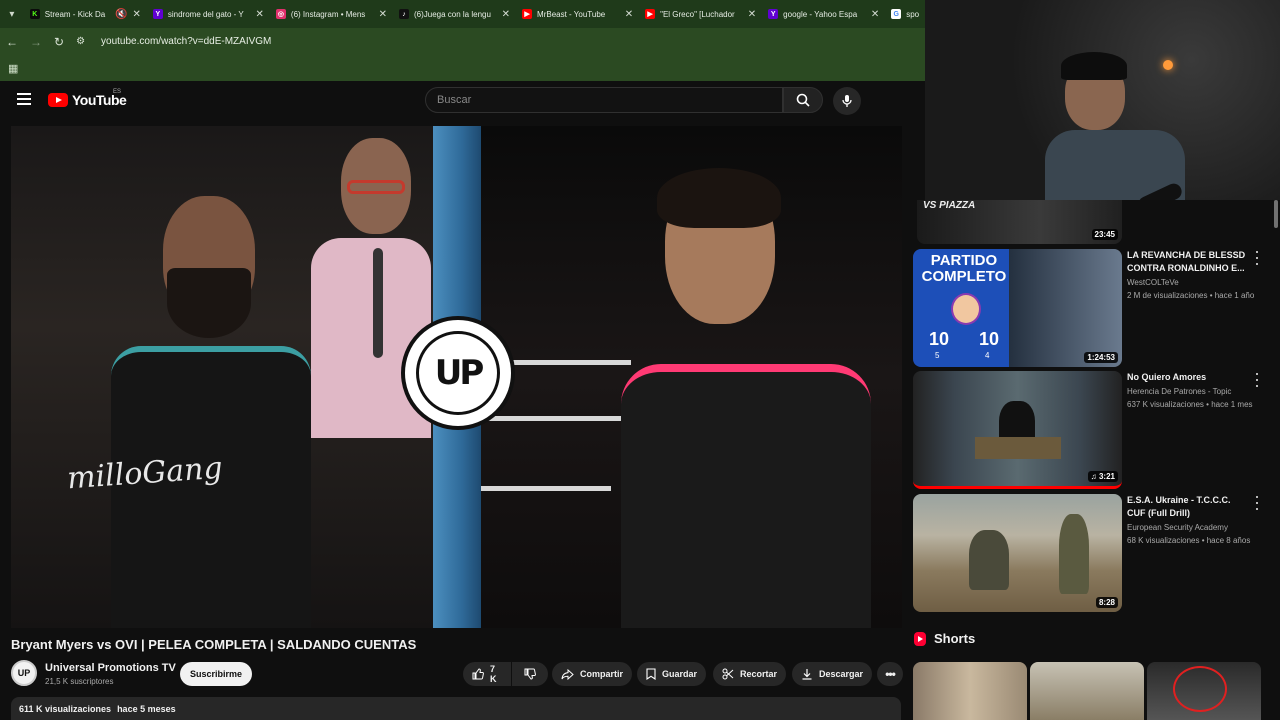  I want to click on browser-tab: K Stream - Kick Da 🔇 ✕, so click(85, 14).